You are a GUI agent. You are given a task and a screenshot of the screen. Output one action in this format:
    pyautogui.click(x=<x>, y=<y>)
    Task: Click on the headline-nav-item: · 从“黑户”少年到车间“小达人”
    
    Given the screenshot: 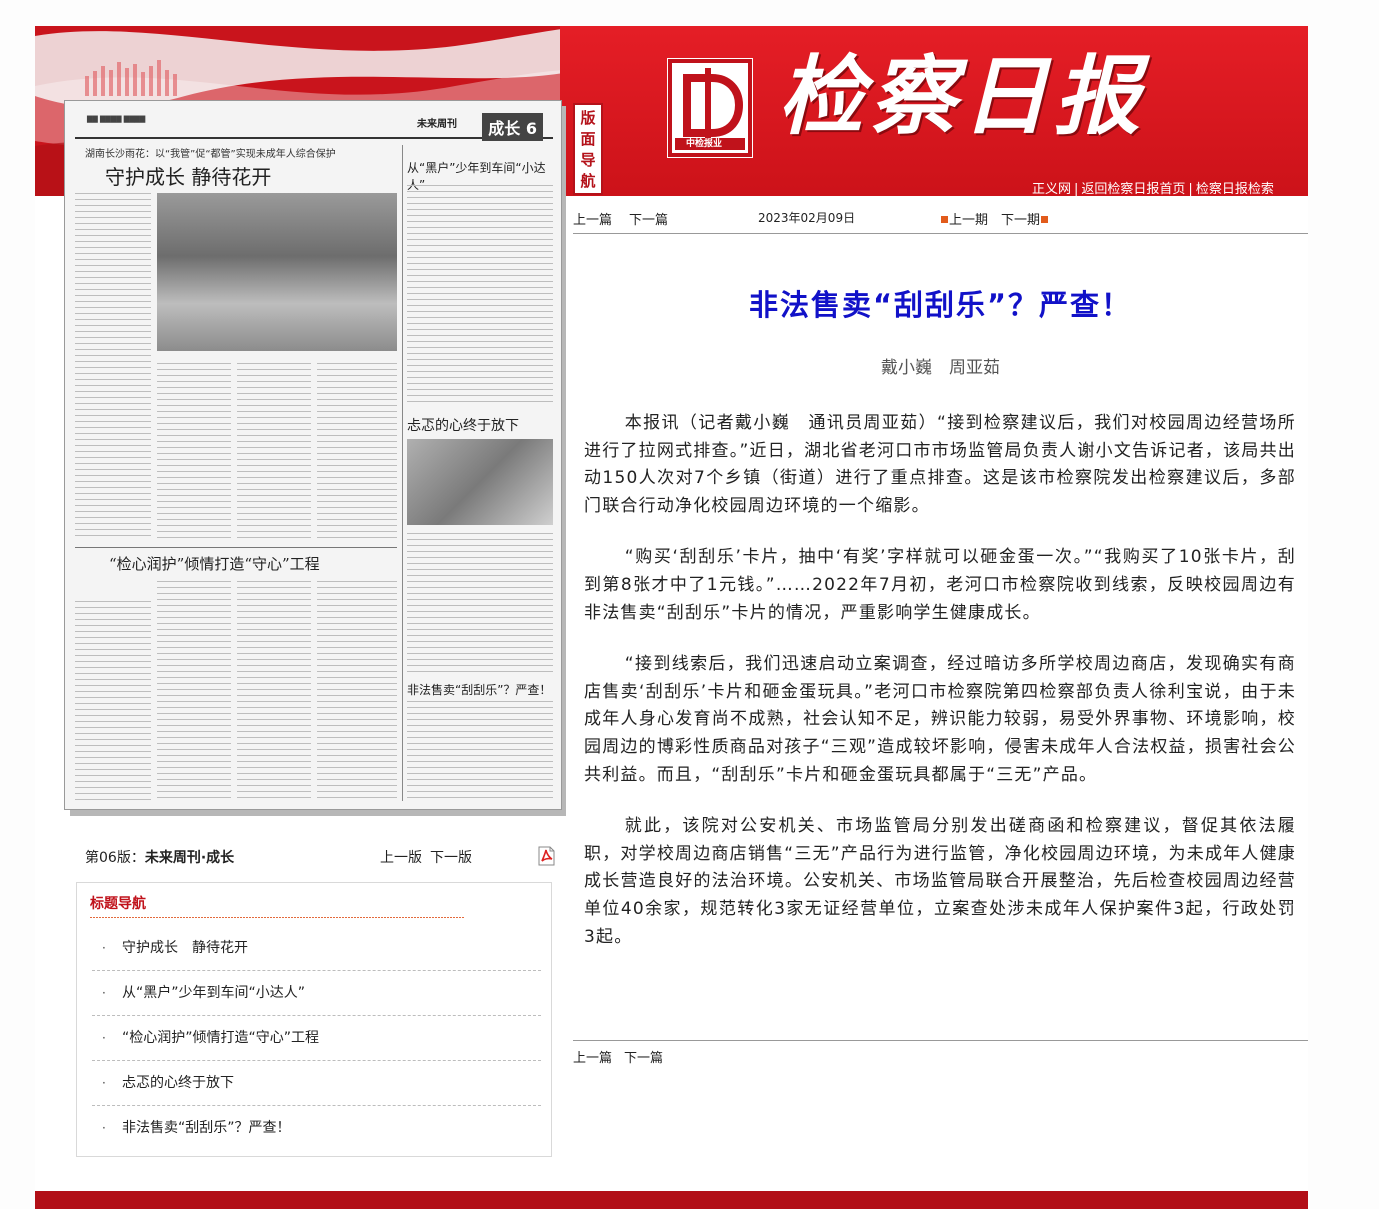 What is the action you would take?
    pyautogui.click(x=316, y=993)
    